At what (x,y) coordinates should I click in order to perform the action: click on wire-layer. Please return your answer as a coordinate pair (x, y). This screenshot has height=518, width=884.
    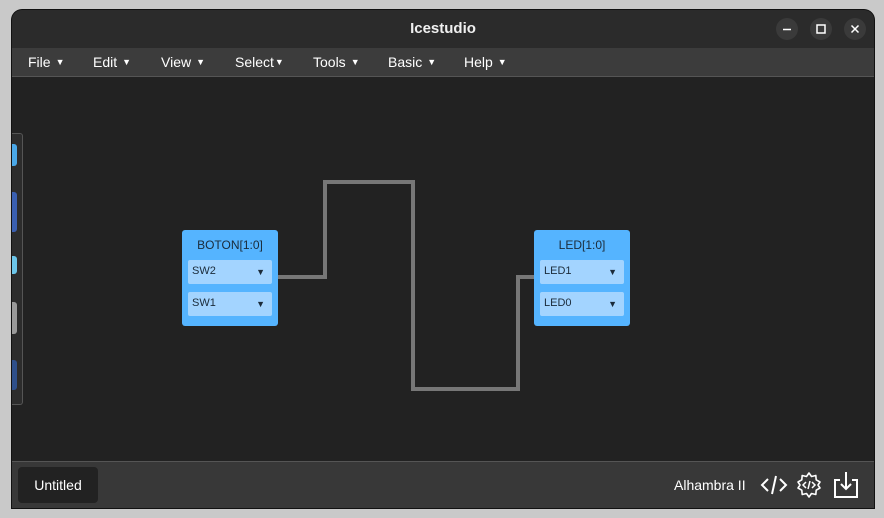
    Looking at the image, I should click on (405, 285).